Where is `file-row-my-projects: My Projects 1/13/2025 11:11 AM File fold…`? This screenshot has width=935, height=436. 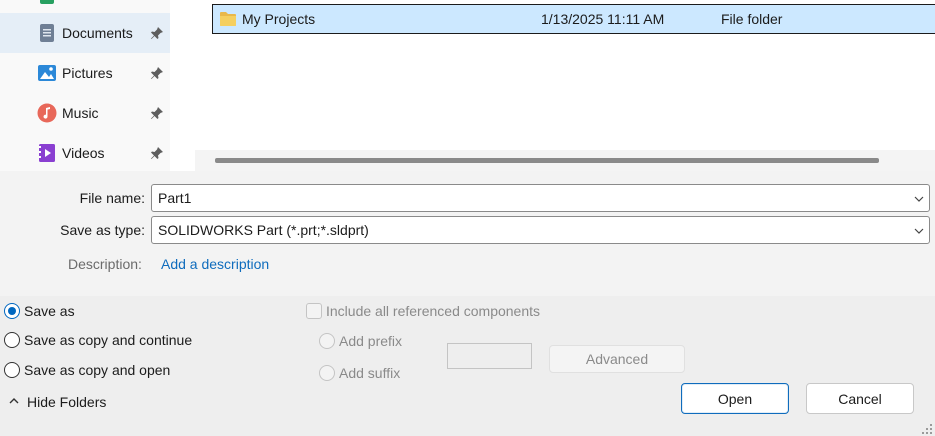
file-row-my-projects: My Projects 1/13/2025 11:11 AM File fold… is located at coordinates (573, 19).